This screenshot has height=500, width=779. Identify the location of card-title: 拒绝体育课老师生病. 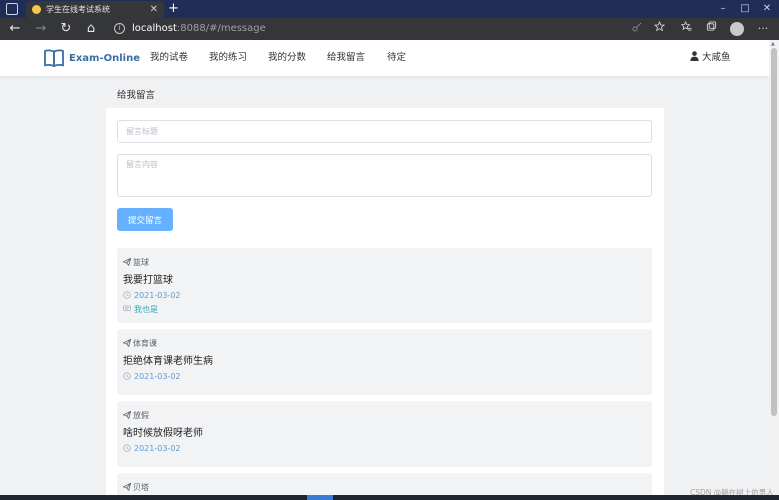
(168, 361).